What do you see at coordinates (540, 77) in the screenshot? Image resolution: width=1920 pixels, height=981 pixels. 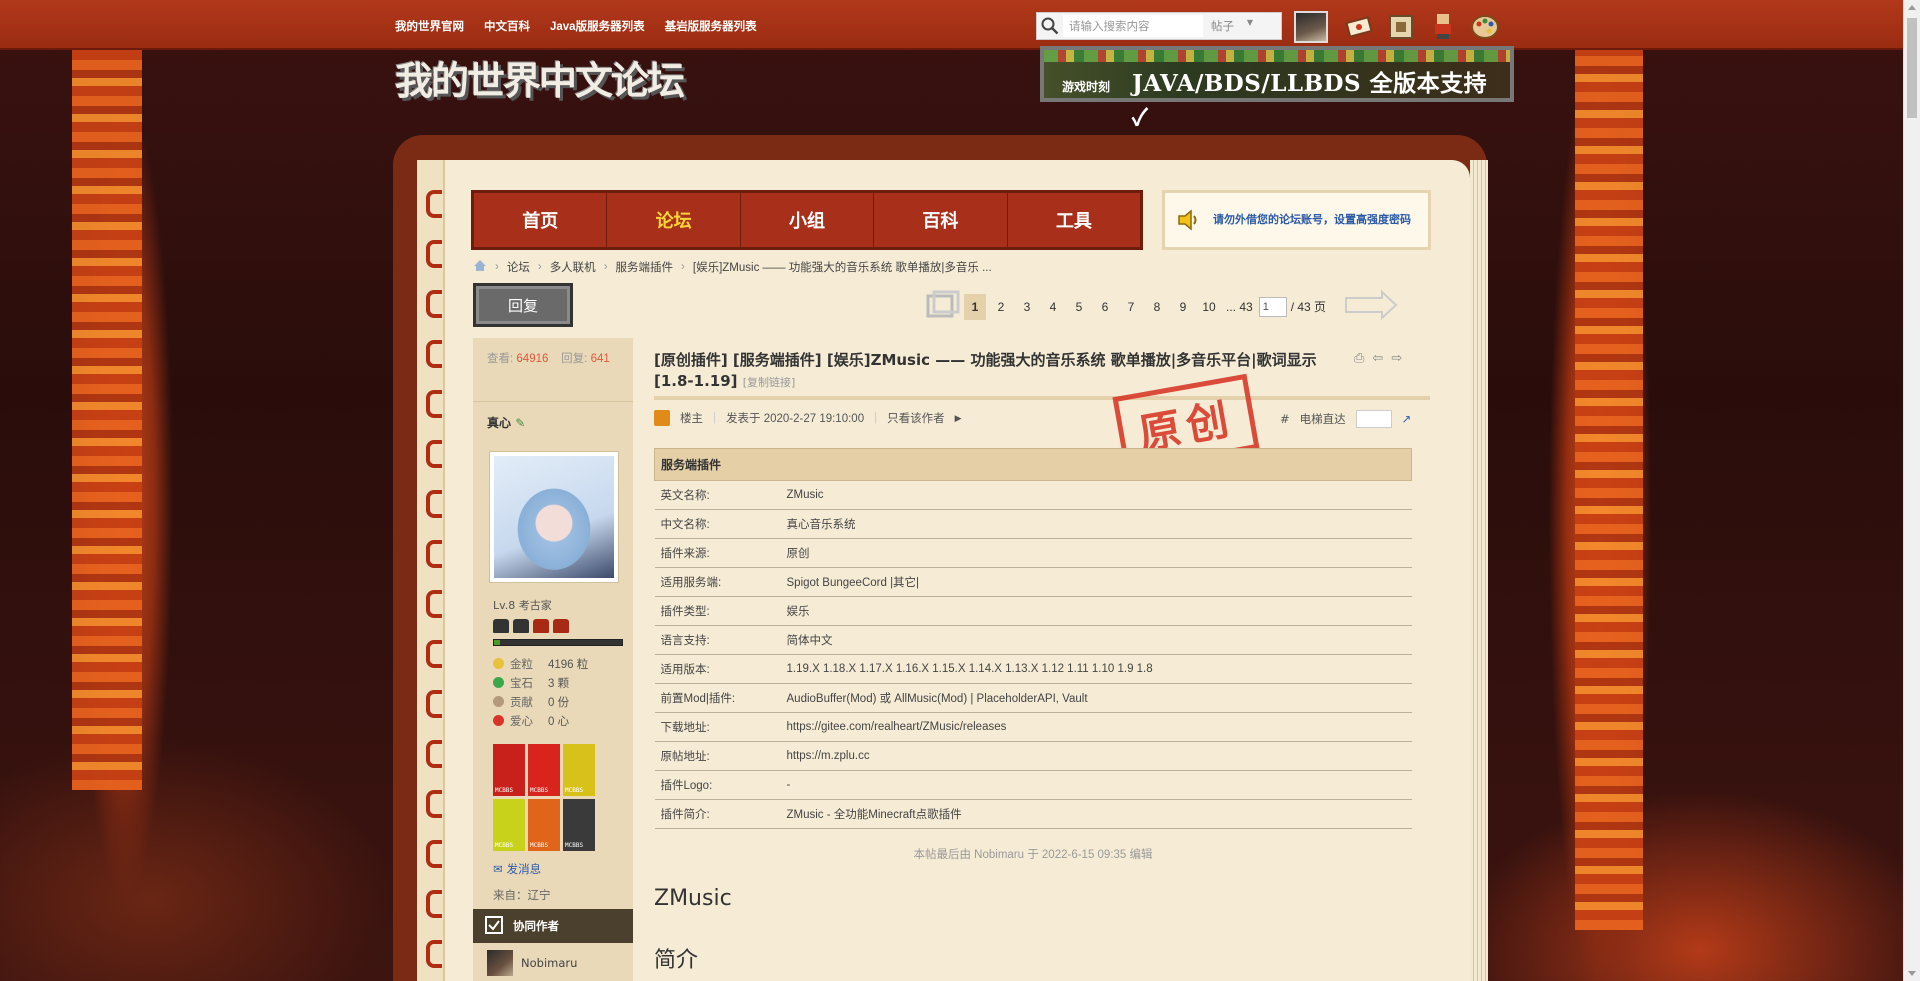 I see `site-logo: 我的世界中文论坛` at bounding box center [540, 77].